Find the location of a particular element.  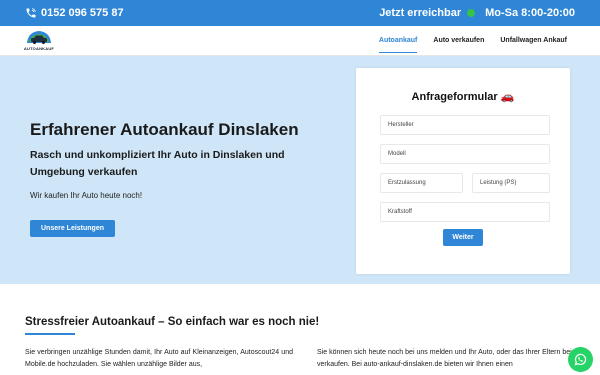

power-field: Leistung (PS) is located at coordinates (511, 183).